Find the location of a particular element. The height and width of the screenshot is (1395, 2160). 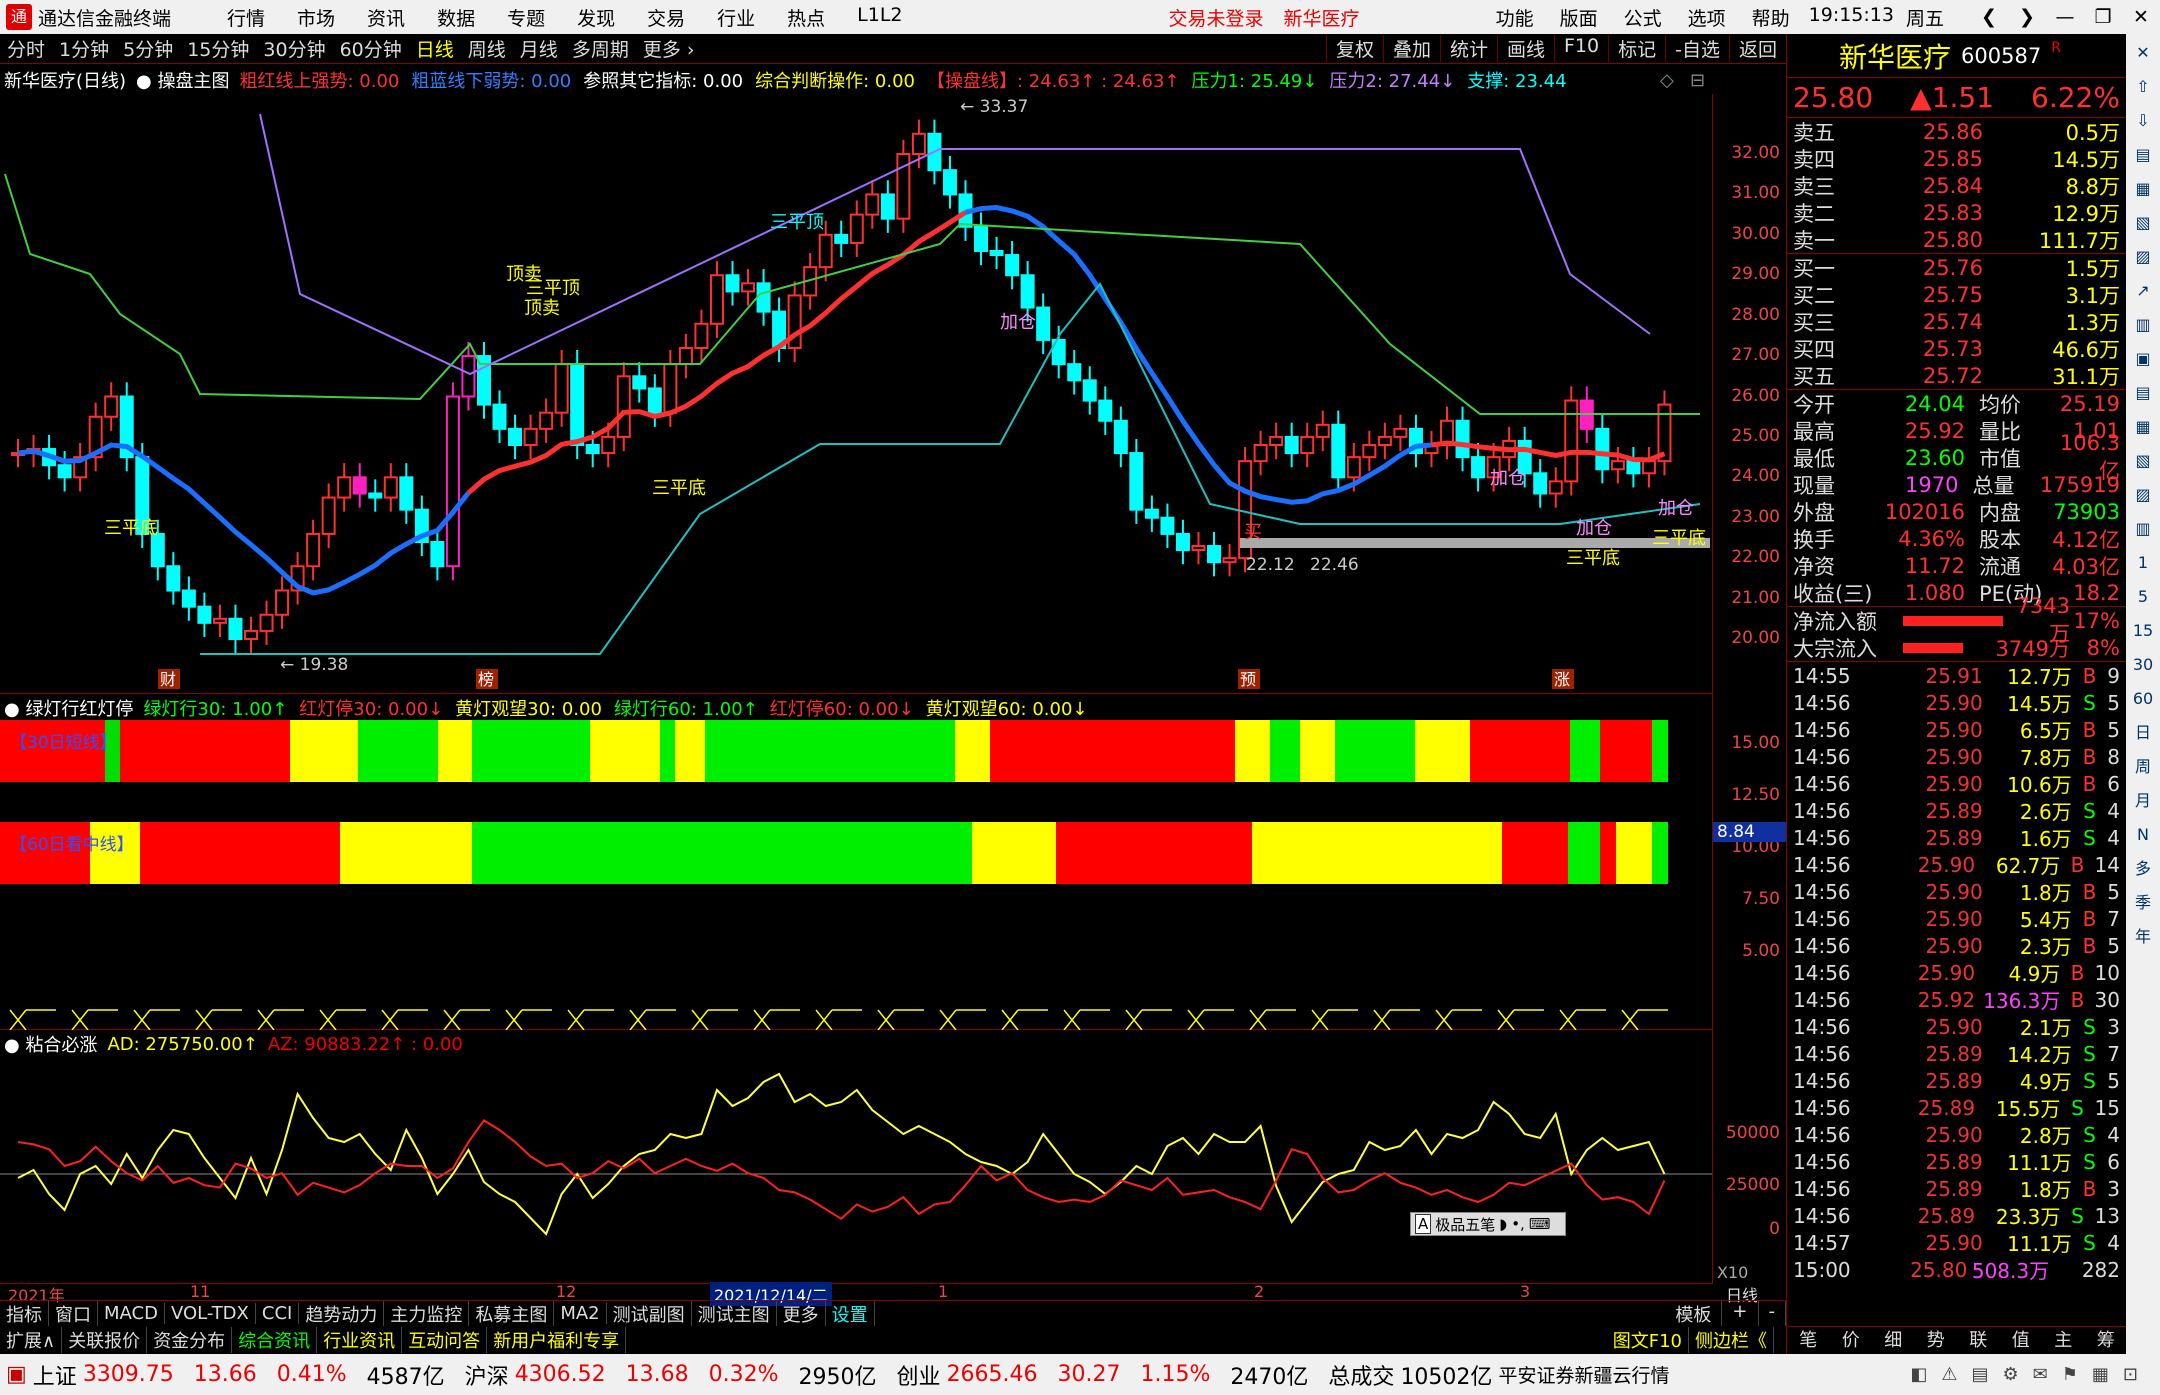

menu-item: 热点 is located at coordinates (806, 17).